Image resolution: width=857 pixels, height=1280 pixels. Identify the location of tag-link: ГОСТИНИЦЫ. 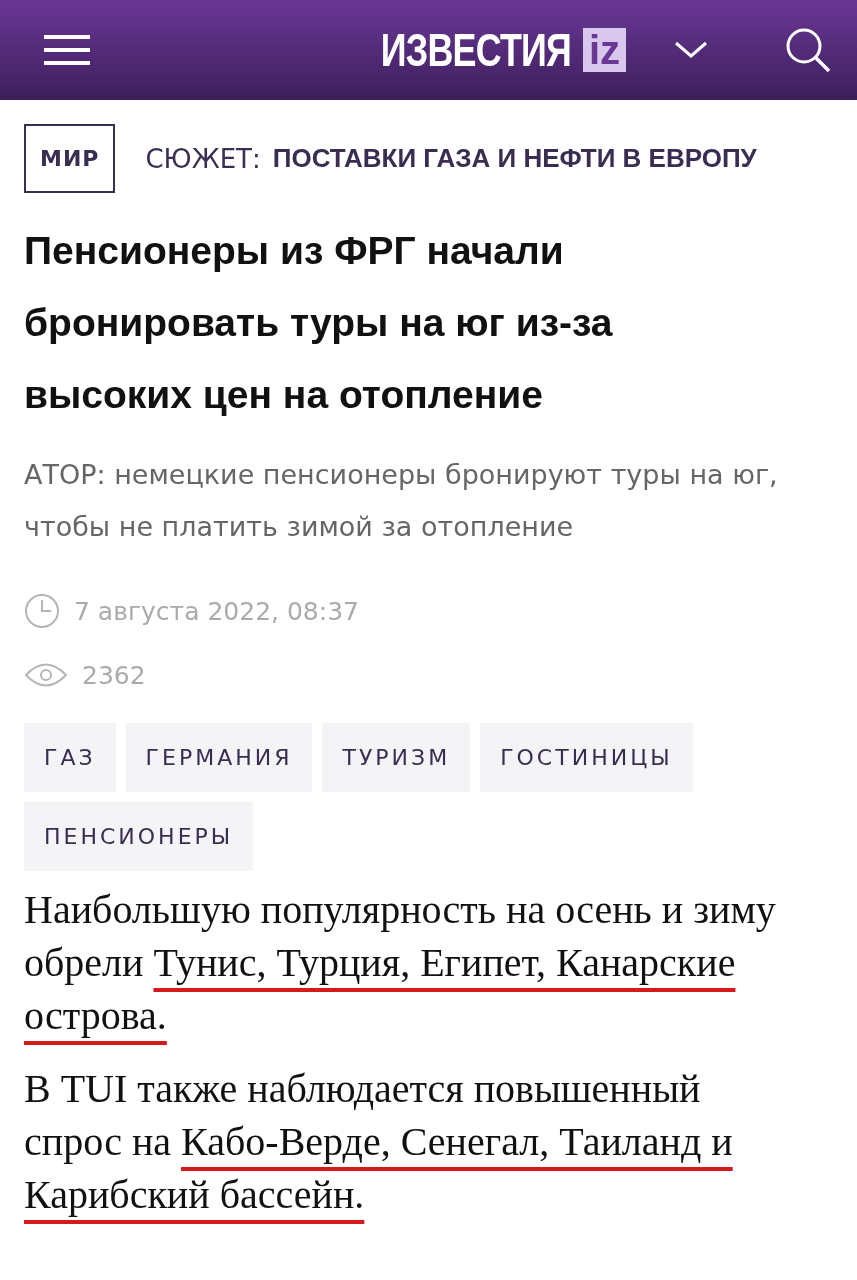
(586, 757).